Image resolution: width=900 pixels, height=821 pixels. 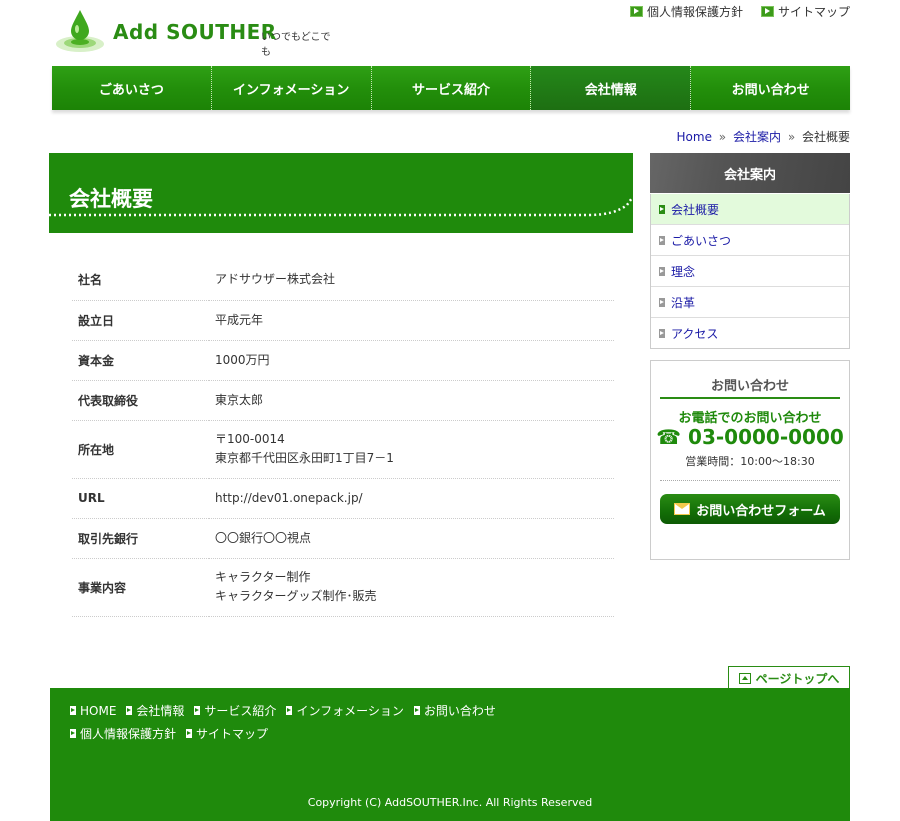 What do you see at coordinates (750, 239) in the screenshot?
I see `sidebar-item-greeting: ごあいさつ` at bounding box center [750, 239].